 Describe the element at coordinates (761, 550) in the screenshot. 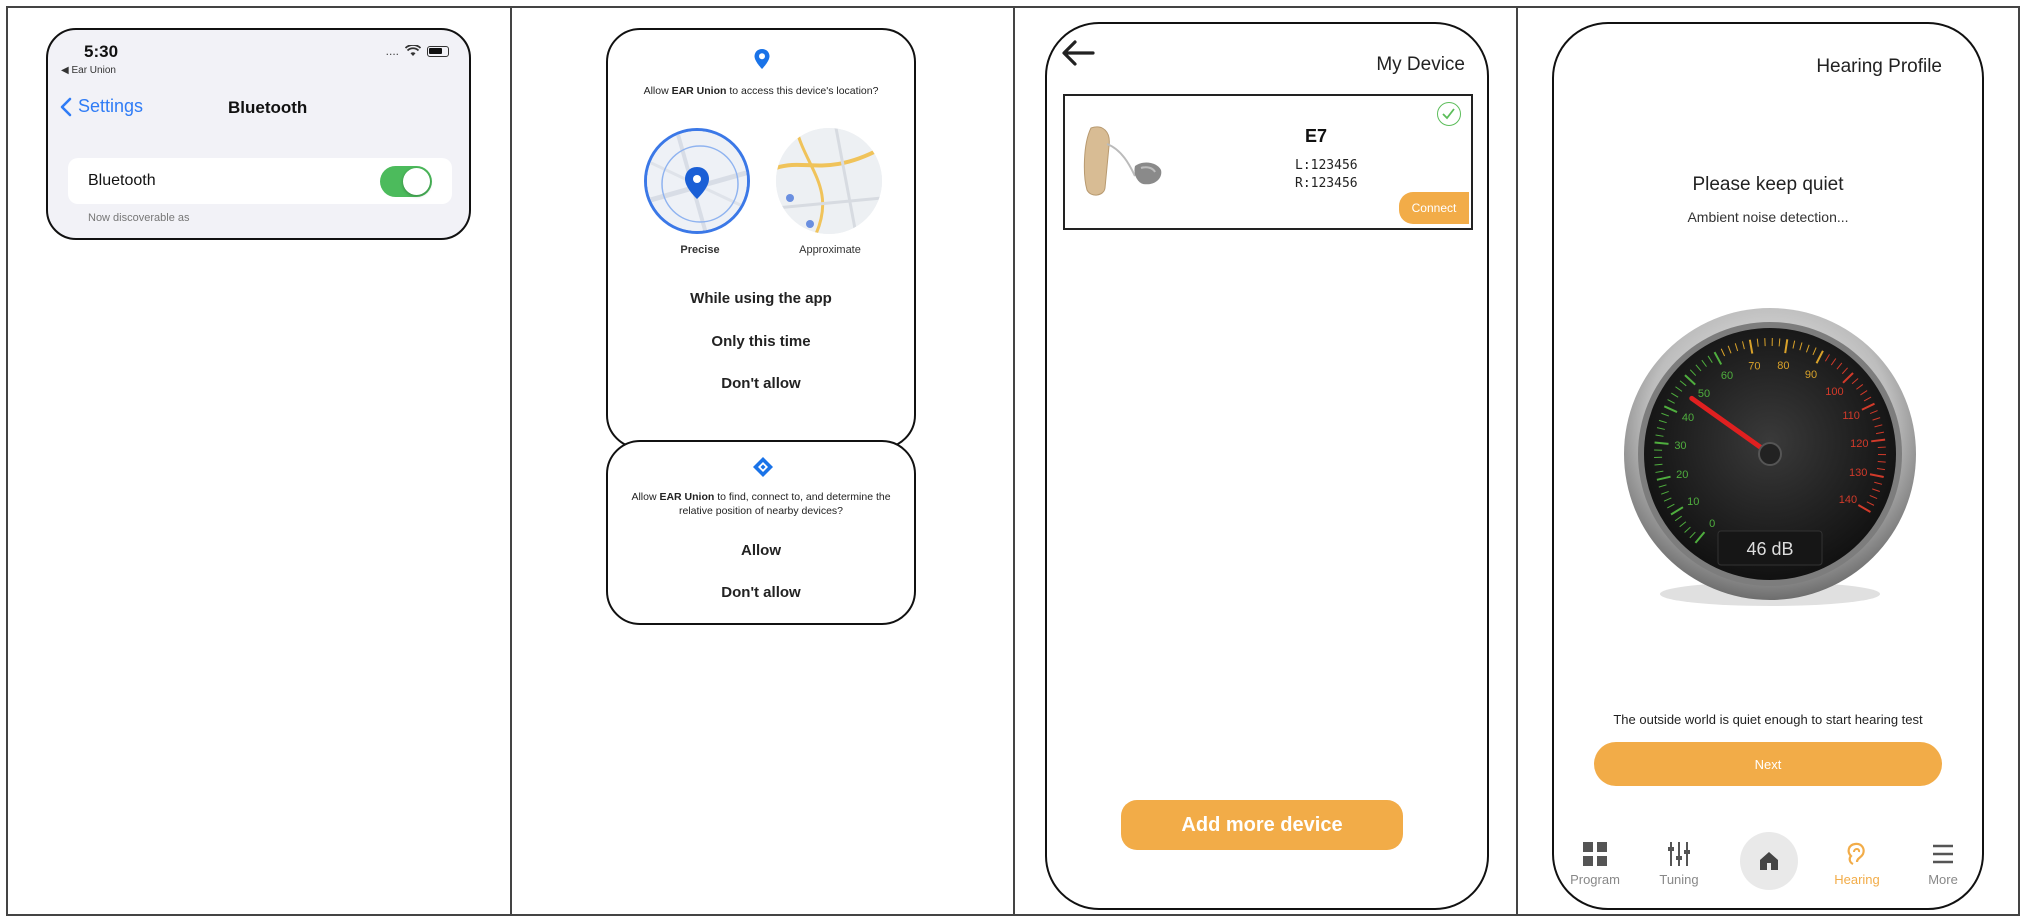

I see `allow-nearby-button: Allow` at that location.